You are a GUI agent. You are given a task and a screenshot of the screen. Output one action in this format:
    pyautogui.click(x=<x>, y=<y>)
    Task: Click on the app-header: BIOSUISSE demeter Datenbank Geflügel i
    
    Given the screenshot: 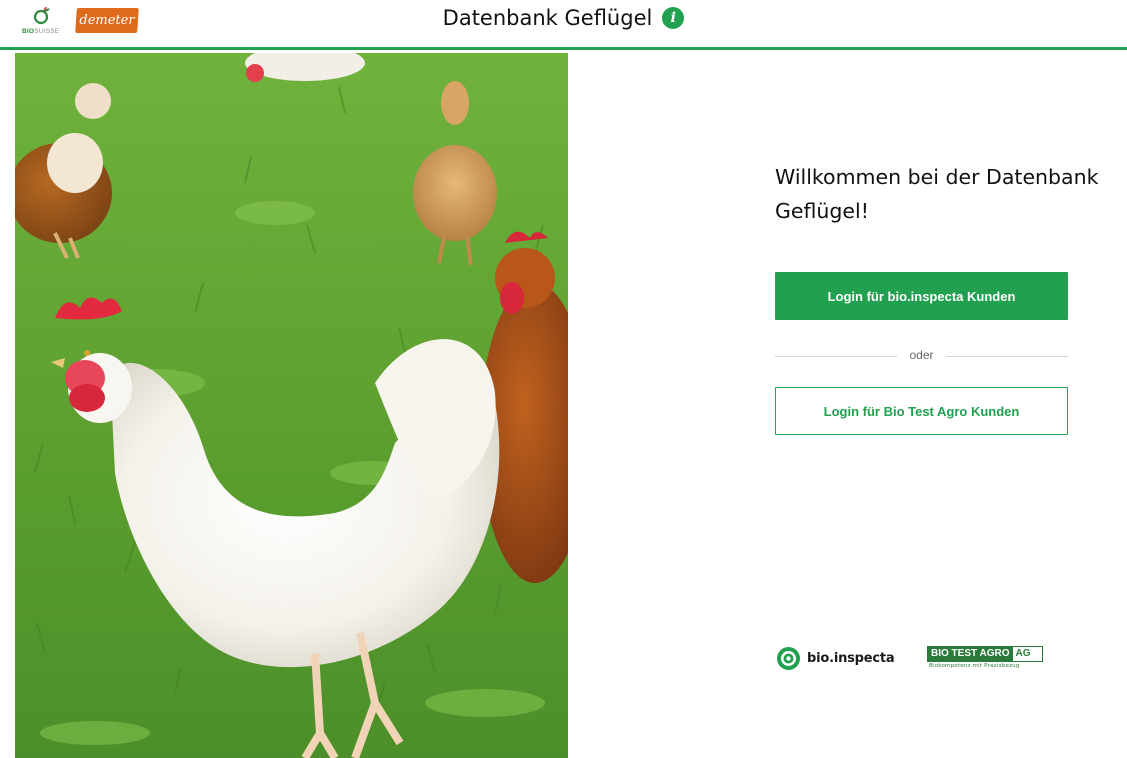 What is the action you would take?
    pyautogui.click(x=563, y=25)
    